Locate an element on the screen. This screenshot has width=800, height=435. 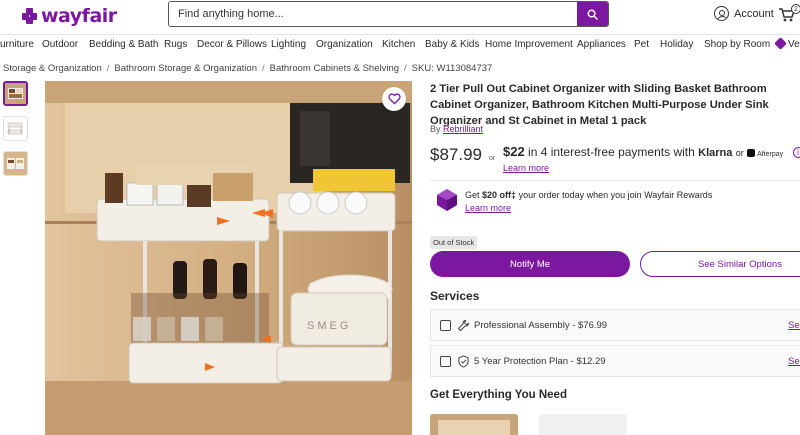
nav-item-outdoor: Outdoor is located at coordinates (60, 44).